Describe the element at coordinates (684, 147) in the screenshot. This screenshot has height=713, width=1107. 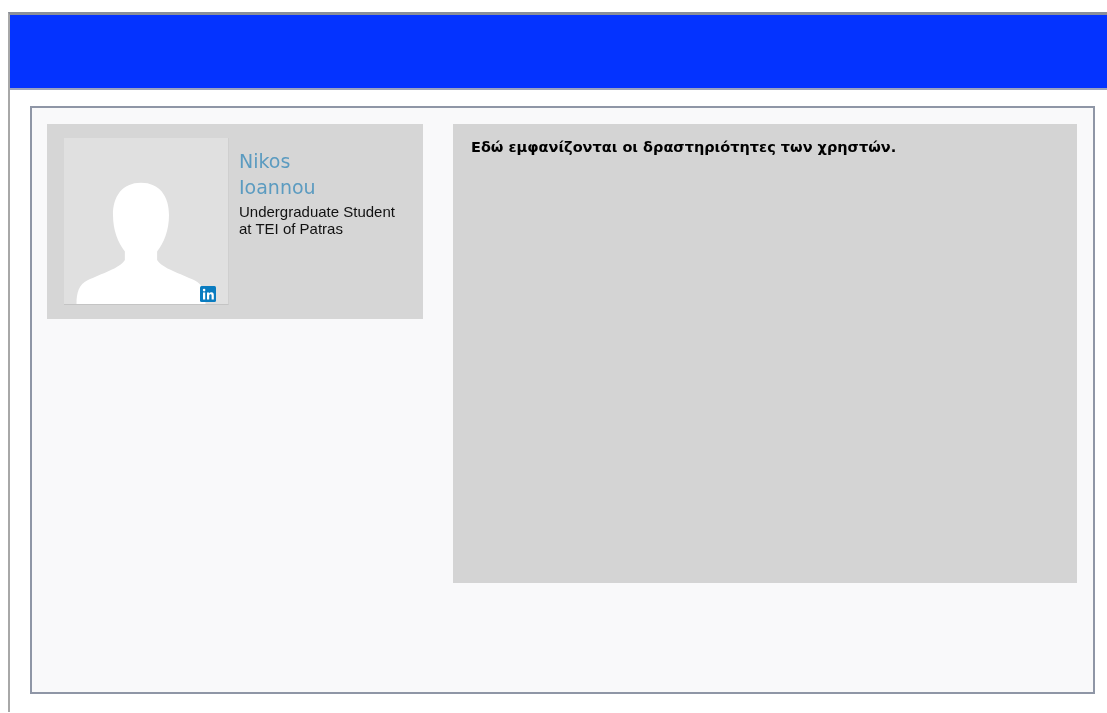
I see `activity-message: Εδώ εμφανίζονται οι δραστηριότητες των χρηστών.` at that location.